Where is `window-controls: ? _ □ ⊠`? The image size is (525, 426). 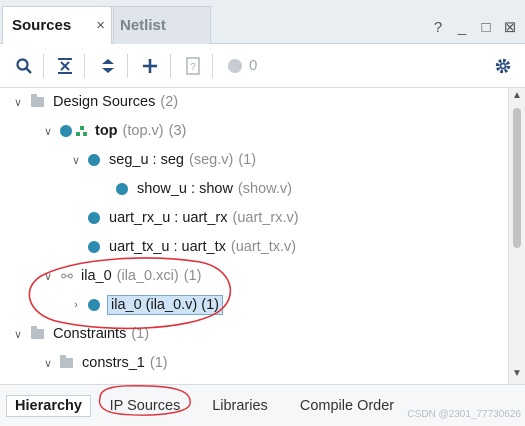 window-controls: ? _ □ ⊠ is located at coordinates (474, 27).